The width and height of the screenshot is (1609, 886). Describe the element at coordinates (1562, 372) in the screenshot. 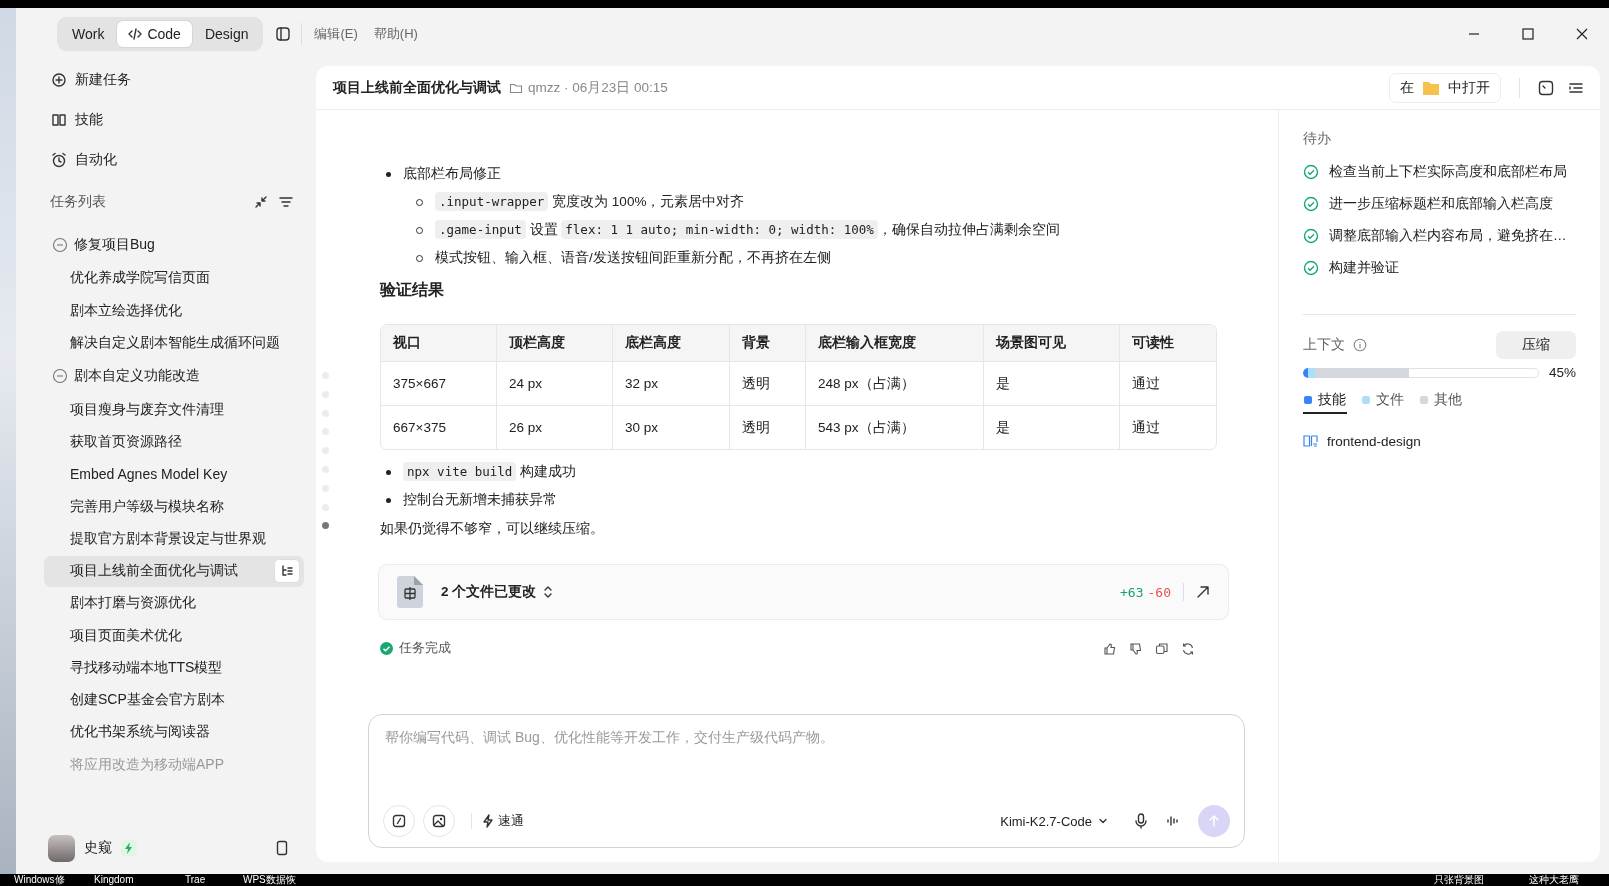

I see `usage-percent: 45%` at that location.